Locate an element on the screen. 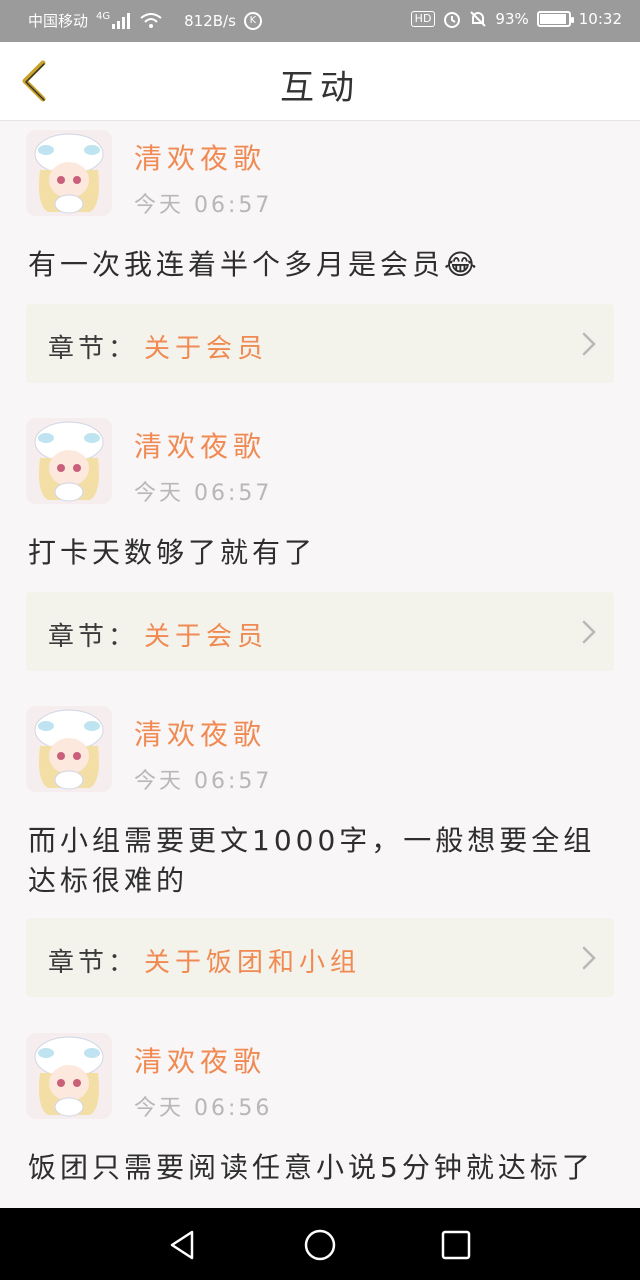  status-bar-left: 中国移动 4G 812B/s K is located at coordinates (145, 20).